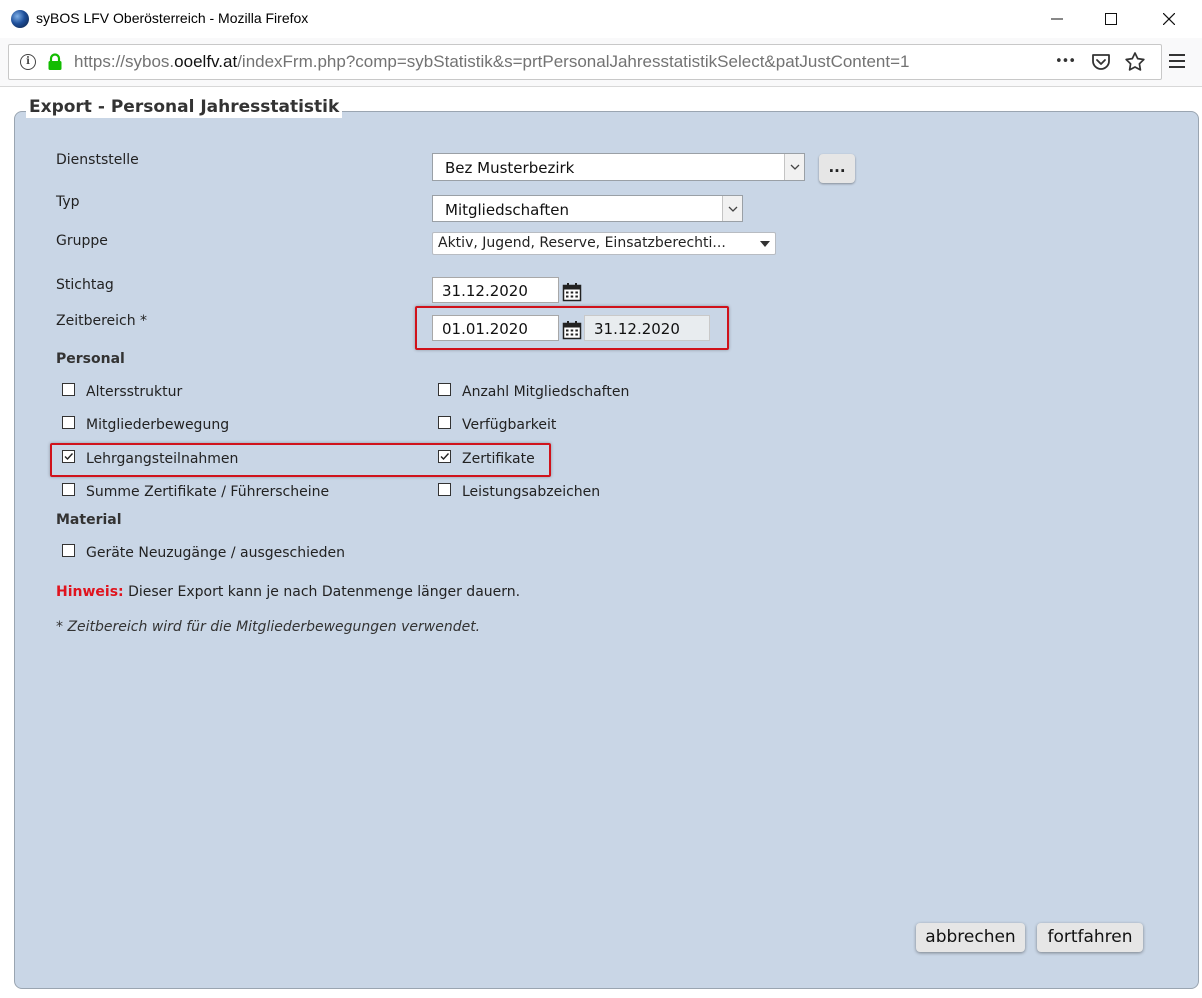 The width and height of the screenshot is (1202, 998). Describe the element at coordinates (765, 244) in the screenshot. I see `caret-down-icon` at that location.